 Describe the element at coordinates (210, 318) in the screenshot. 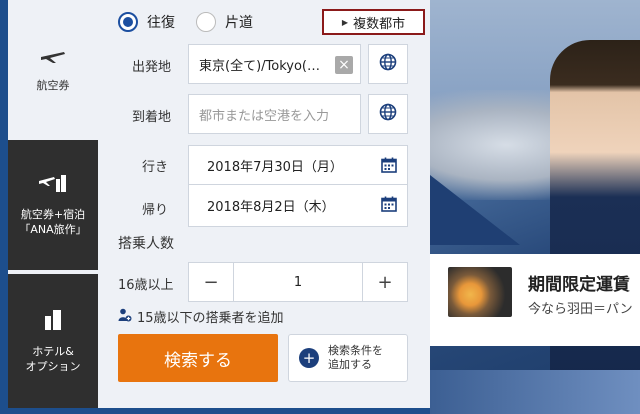

I see `add-child-label: 15歳以下の搭乗者を追加` at that location.